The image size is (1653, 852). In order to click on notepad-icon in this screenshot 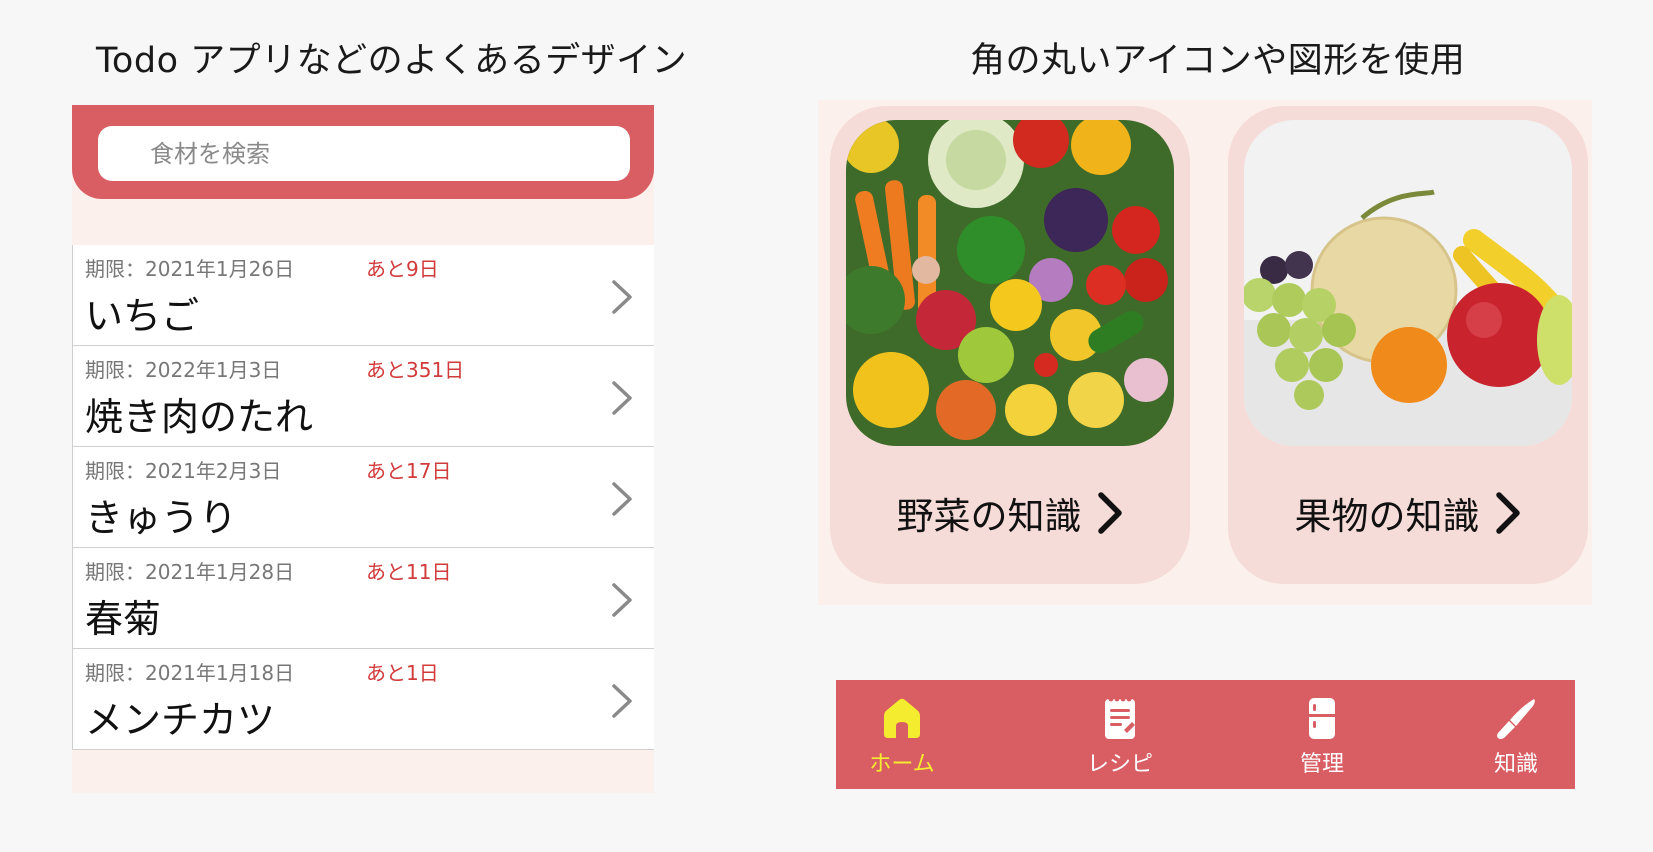, I will do `click(1120, 717)`.